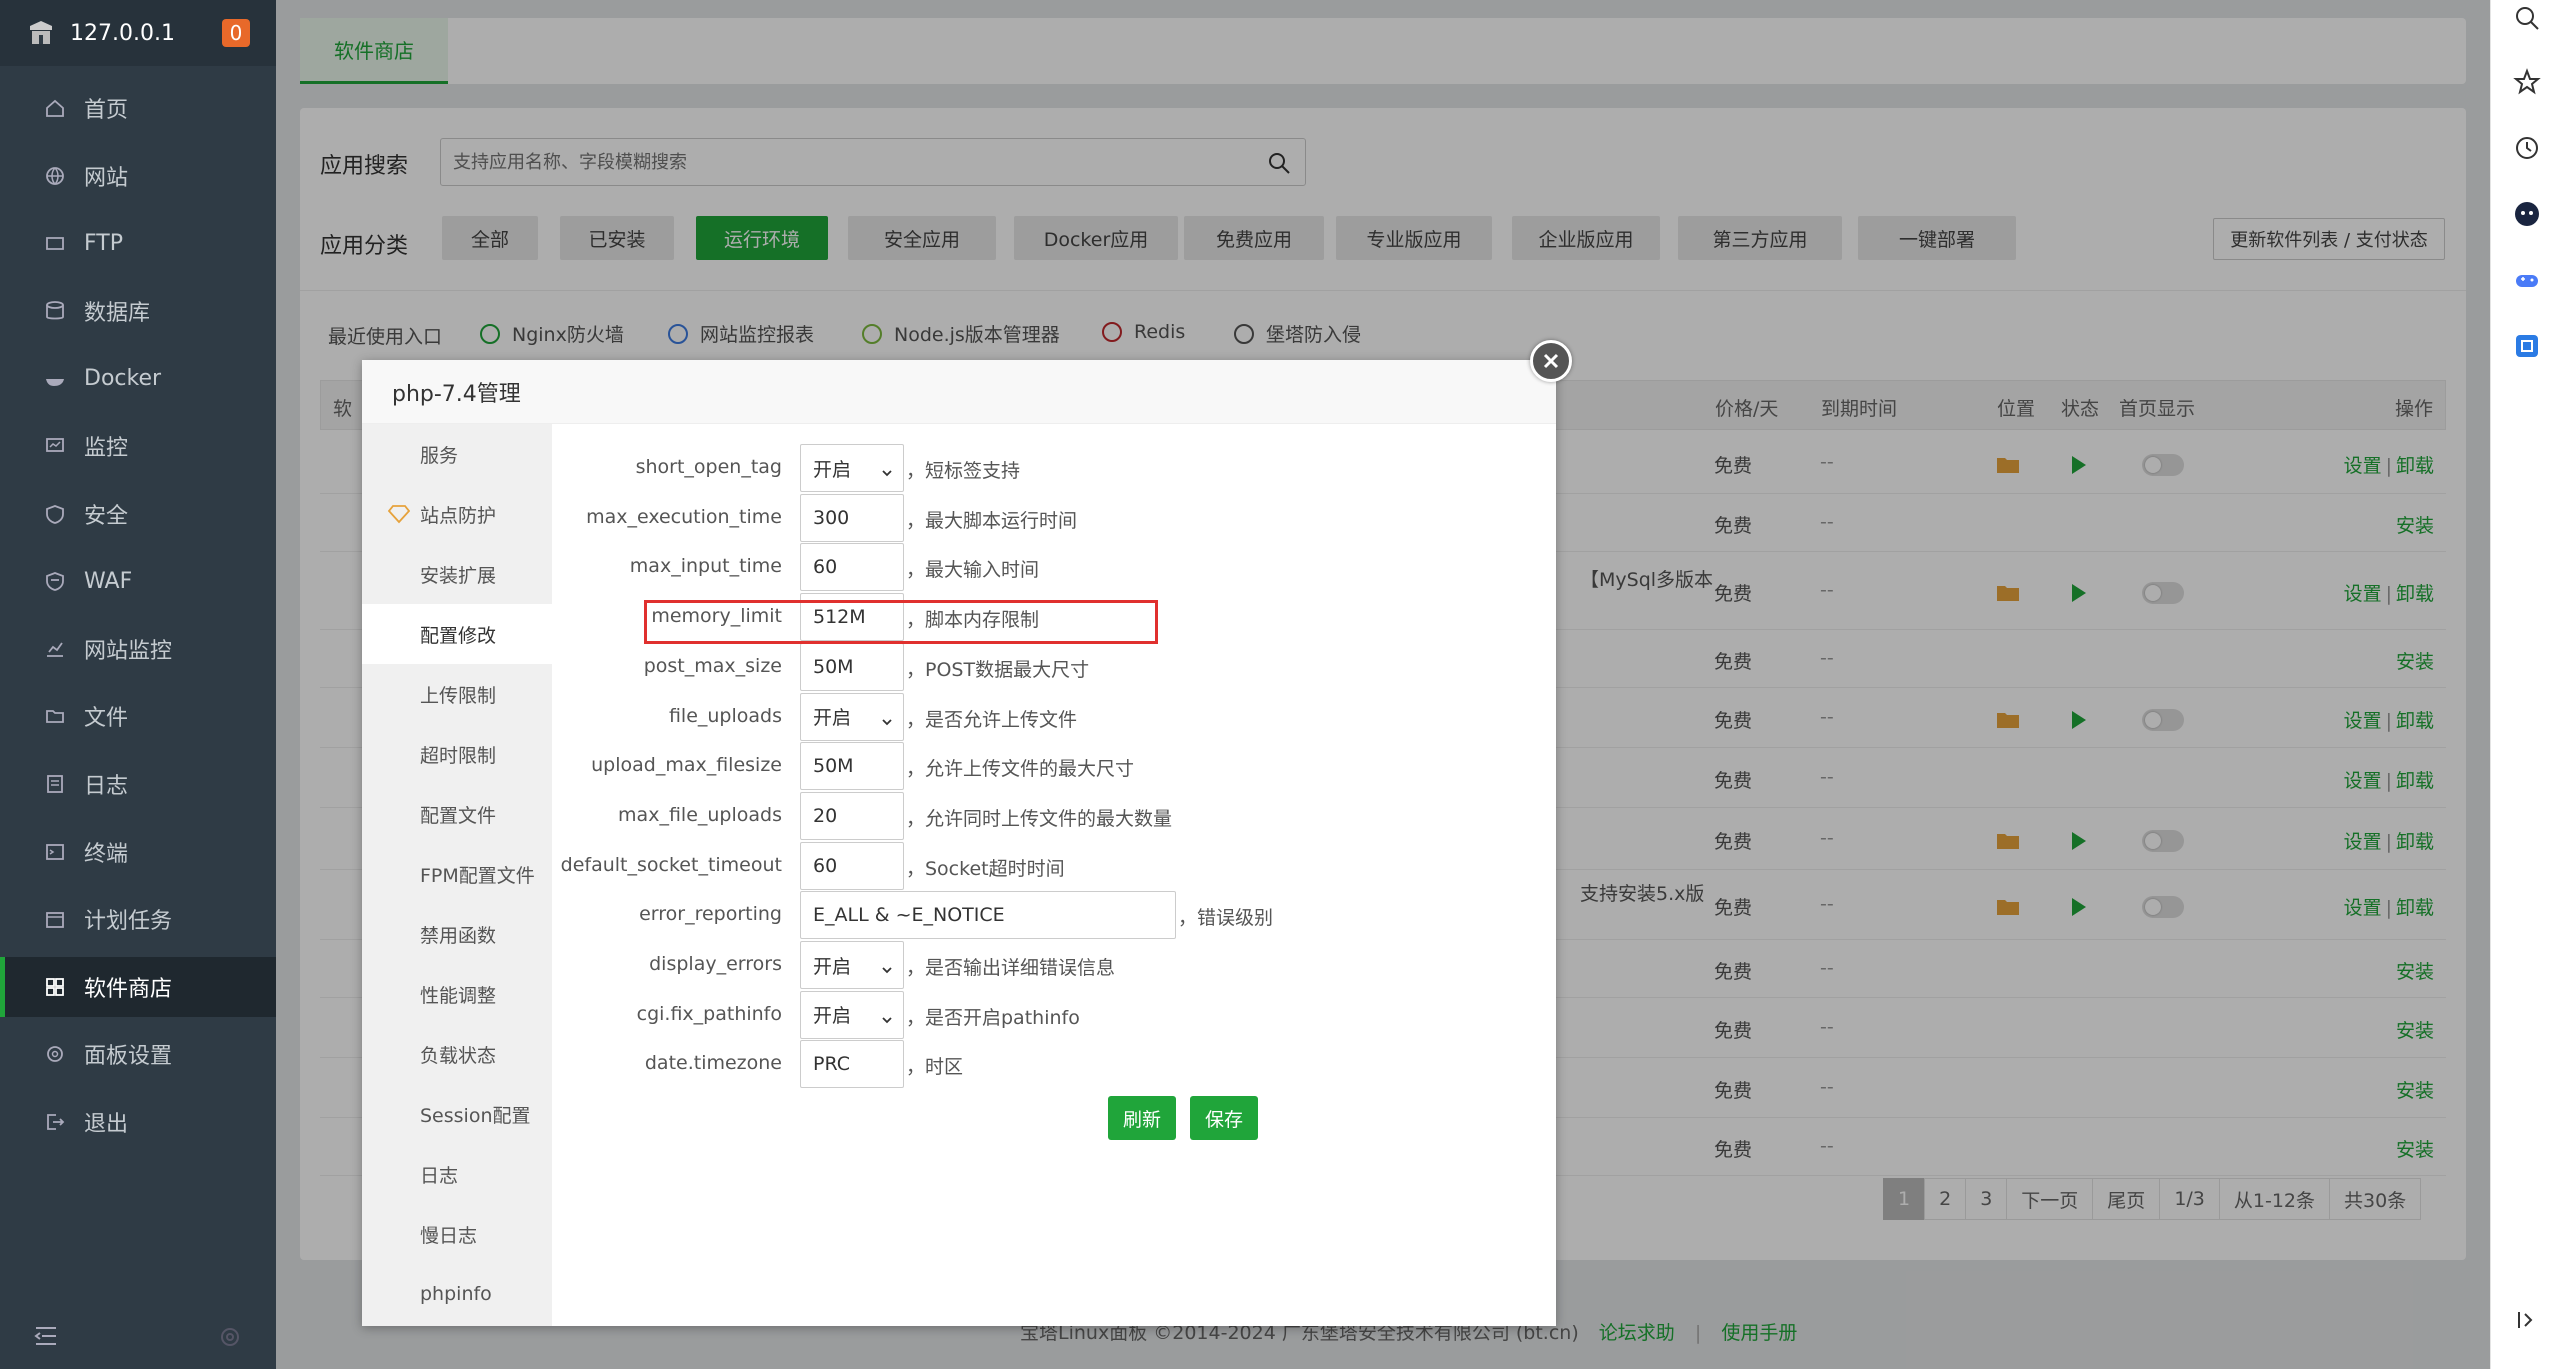 The width and height of the screenshot is (2560, 1369). Describe the element at coordinates (852, 468) in the screenshot. I see `config-select-short_open_tag: 开启` at that location.